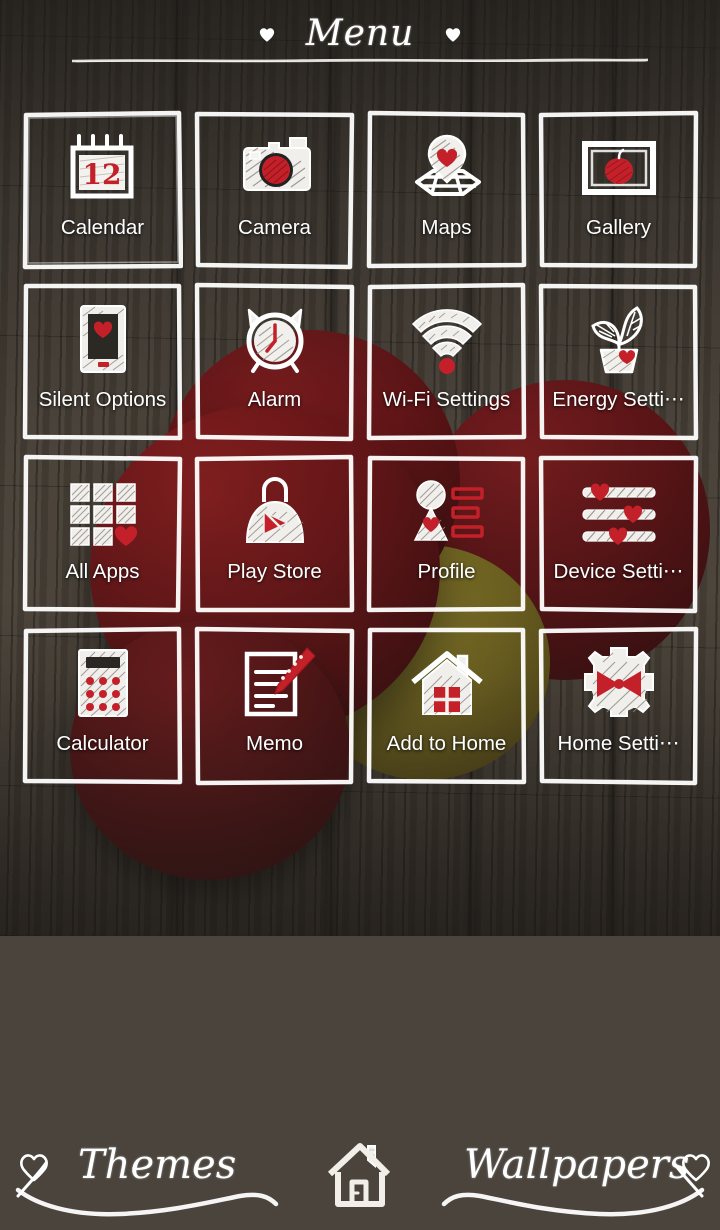 Image resolution: width=720 pixels, height=1230 pixels. I want to click on sliders-hearts-icon, so click(618, 514).